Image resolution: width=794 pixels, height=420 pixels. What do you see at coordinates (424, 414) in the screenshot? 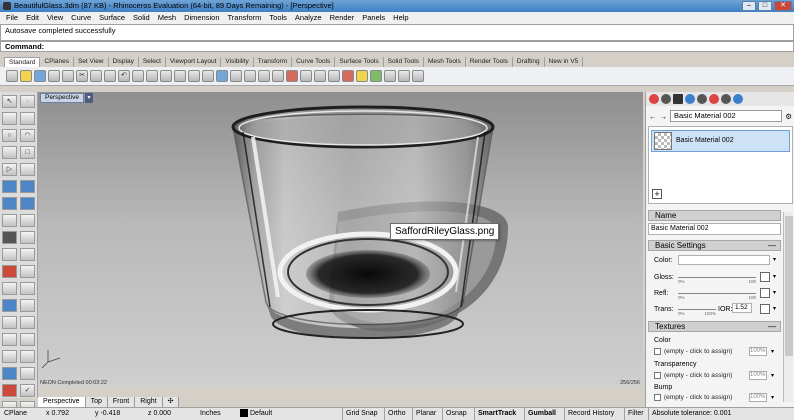
I see `planar-toggle: Planar` at bounding box center [424, 414].